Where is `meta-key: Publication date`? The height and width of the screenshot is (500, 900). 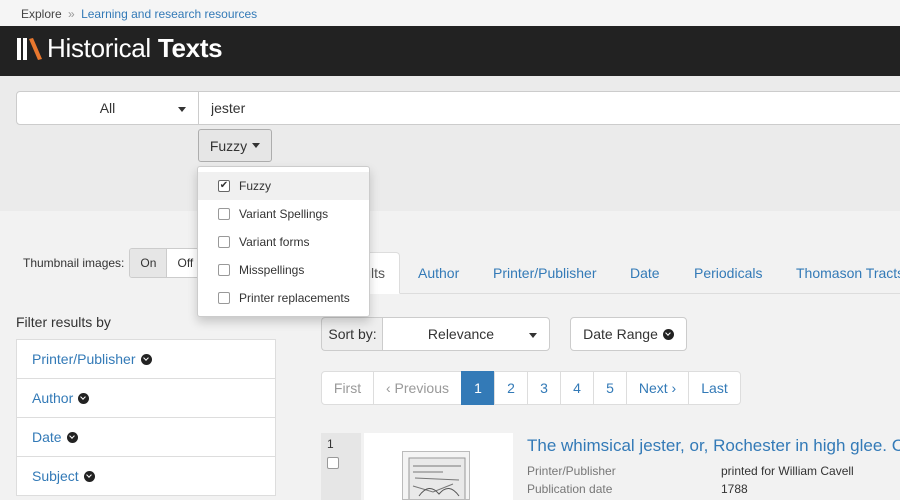
meta-key: Publication date is located at coordinates (570, 489).